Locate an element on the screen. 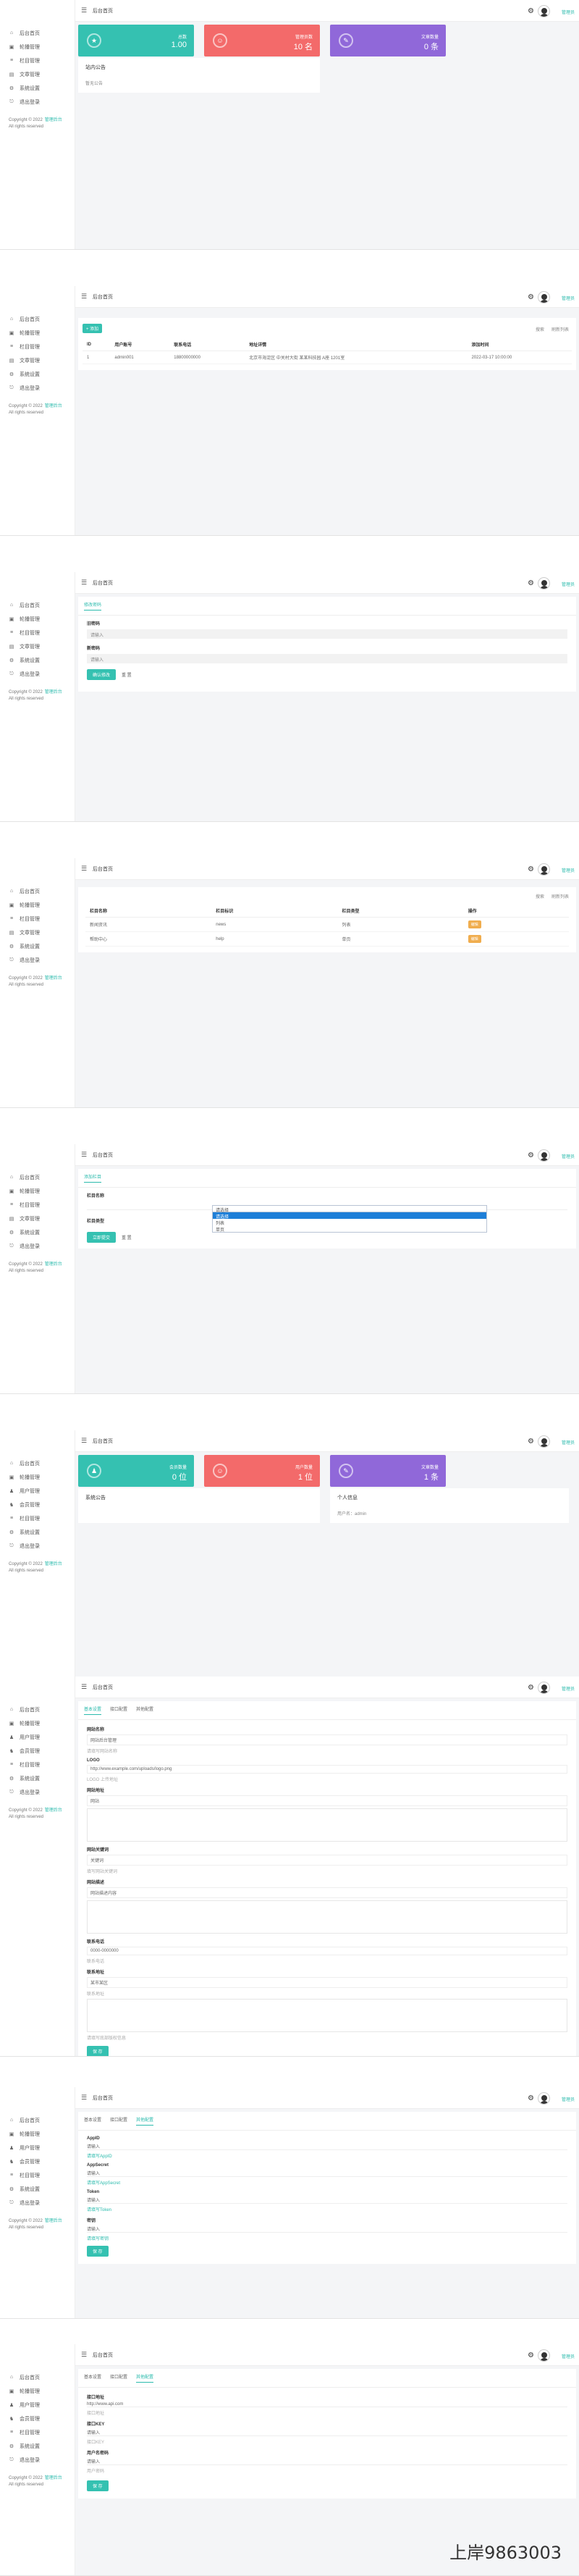 The width and height of the screenshot is (579, 2576). reset-button: 重 置 is located at coordinates (127, 1238).